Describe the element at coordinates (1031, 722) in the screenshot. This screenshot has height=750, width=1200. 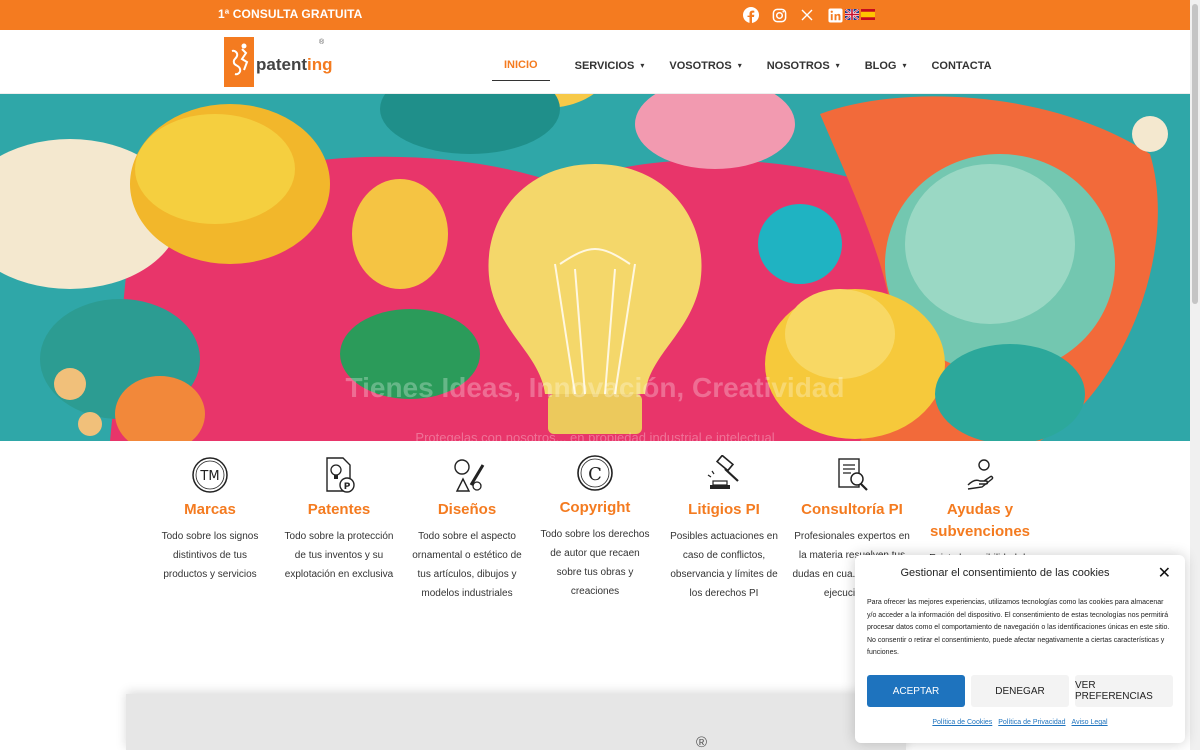
I see `privacy-policy-link: Política de Privacidad` at that location.